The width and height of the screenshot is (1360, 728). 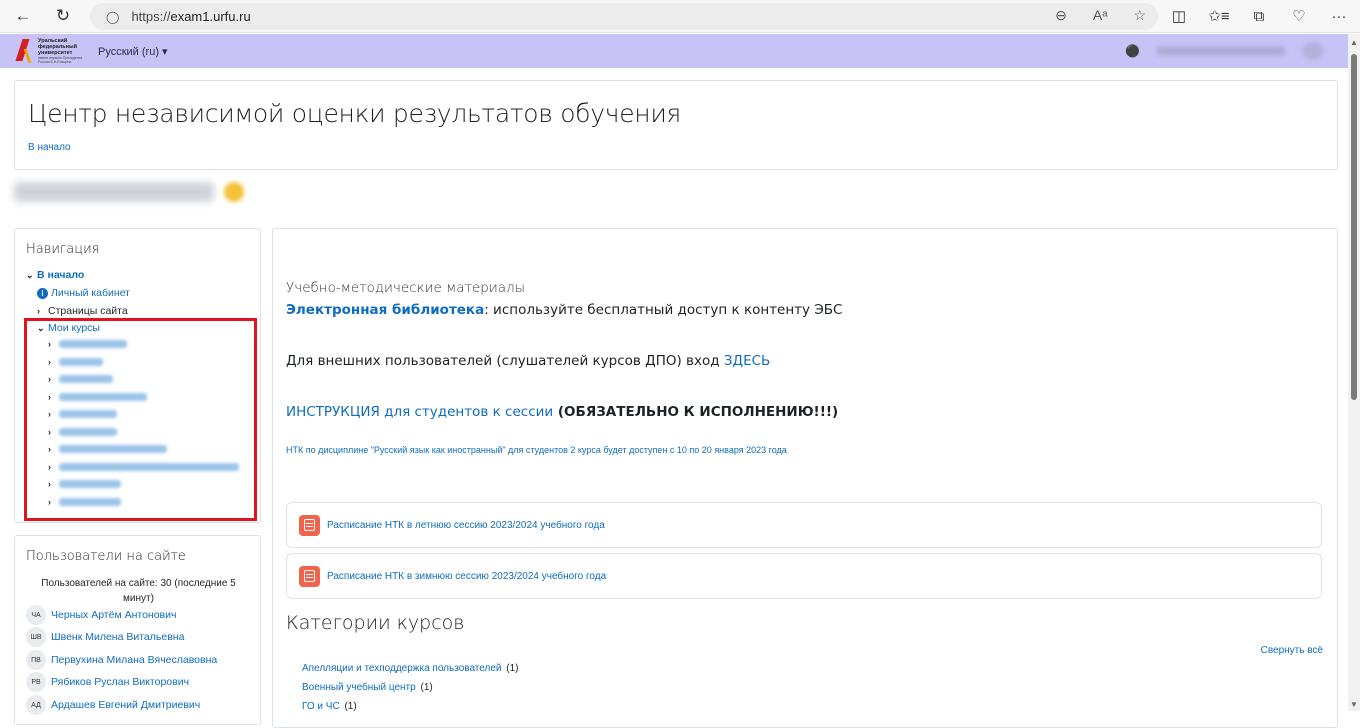 I want to click on back-icon: ←, so click(x=23, y=16).